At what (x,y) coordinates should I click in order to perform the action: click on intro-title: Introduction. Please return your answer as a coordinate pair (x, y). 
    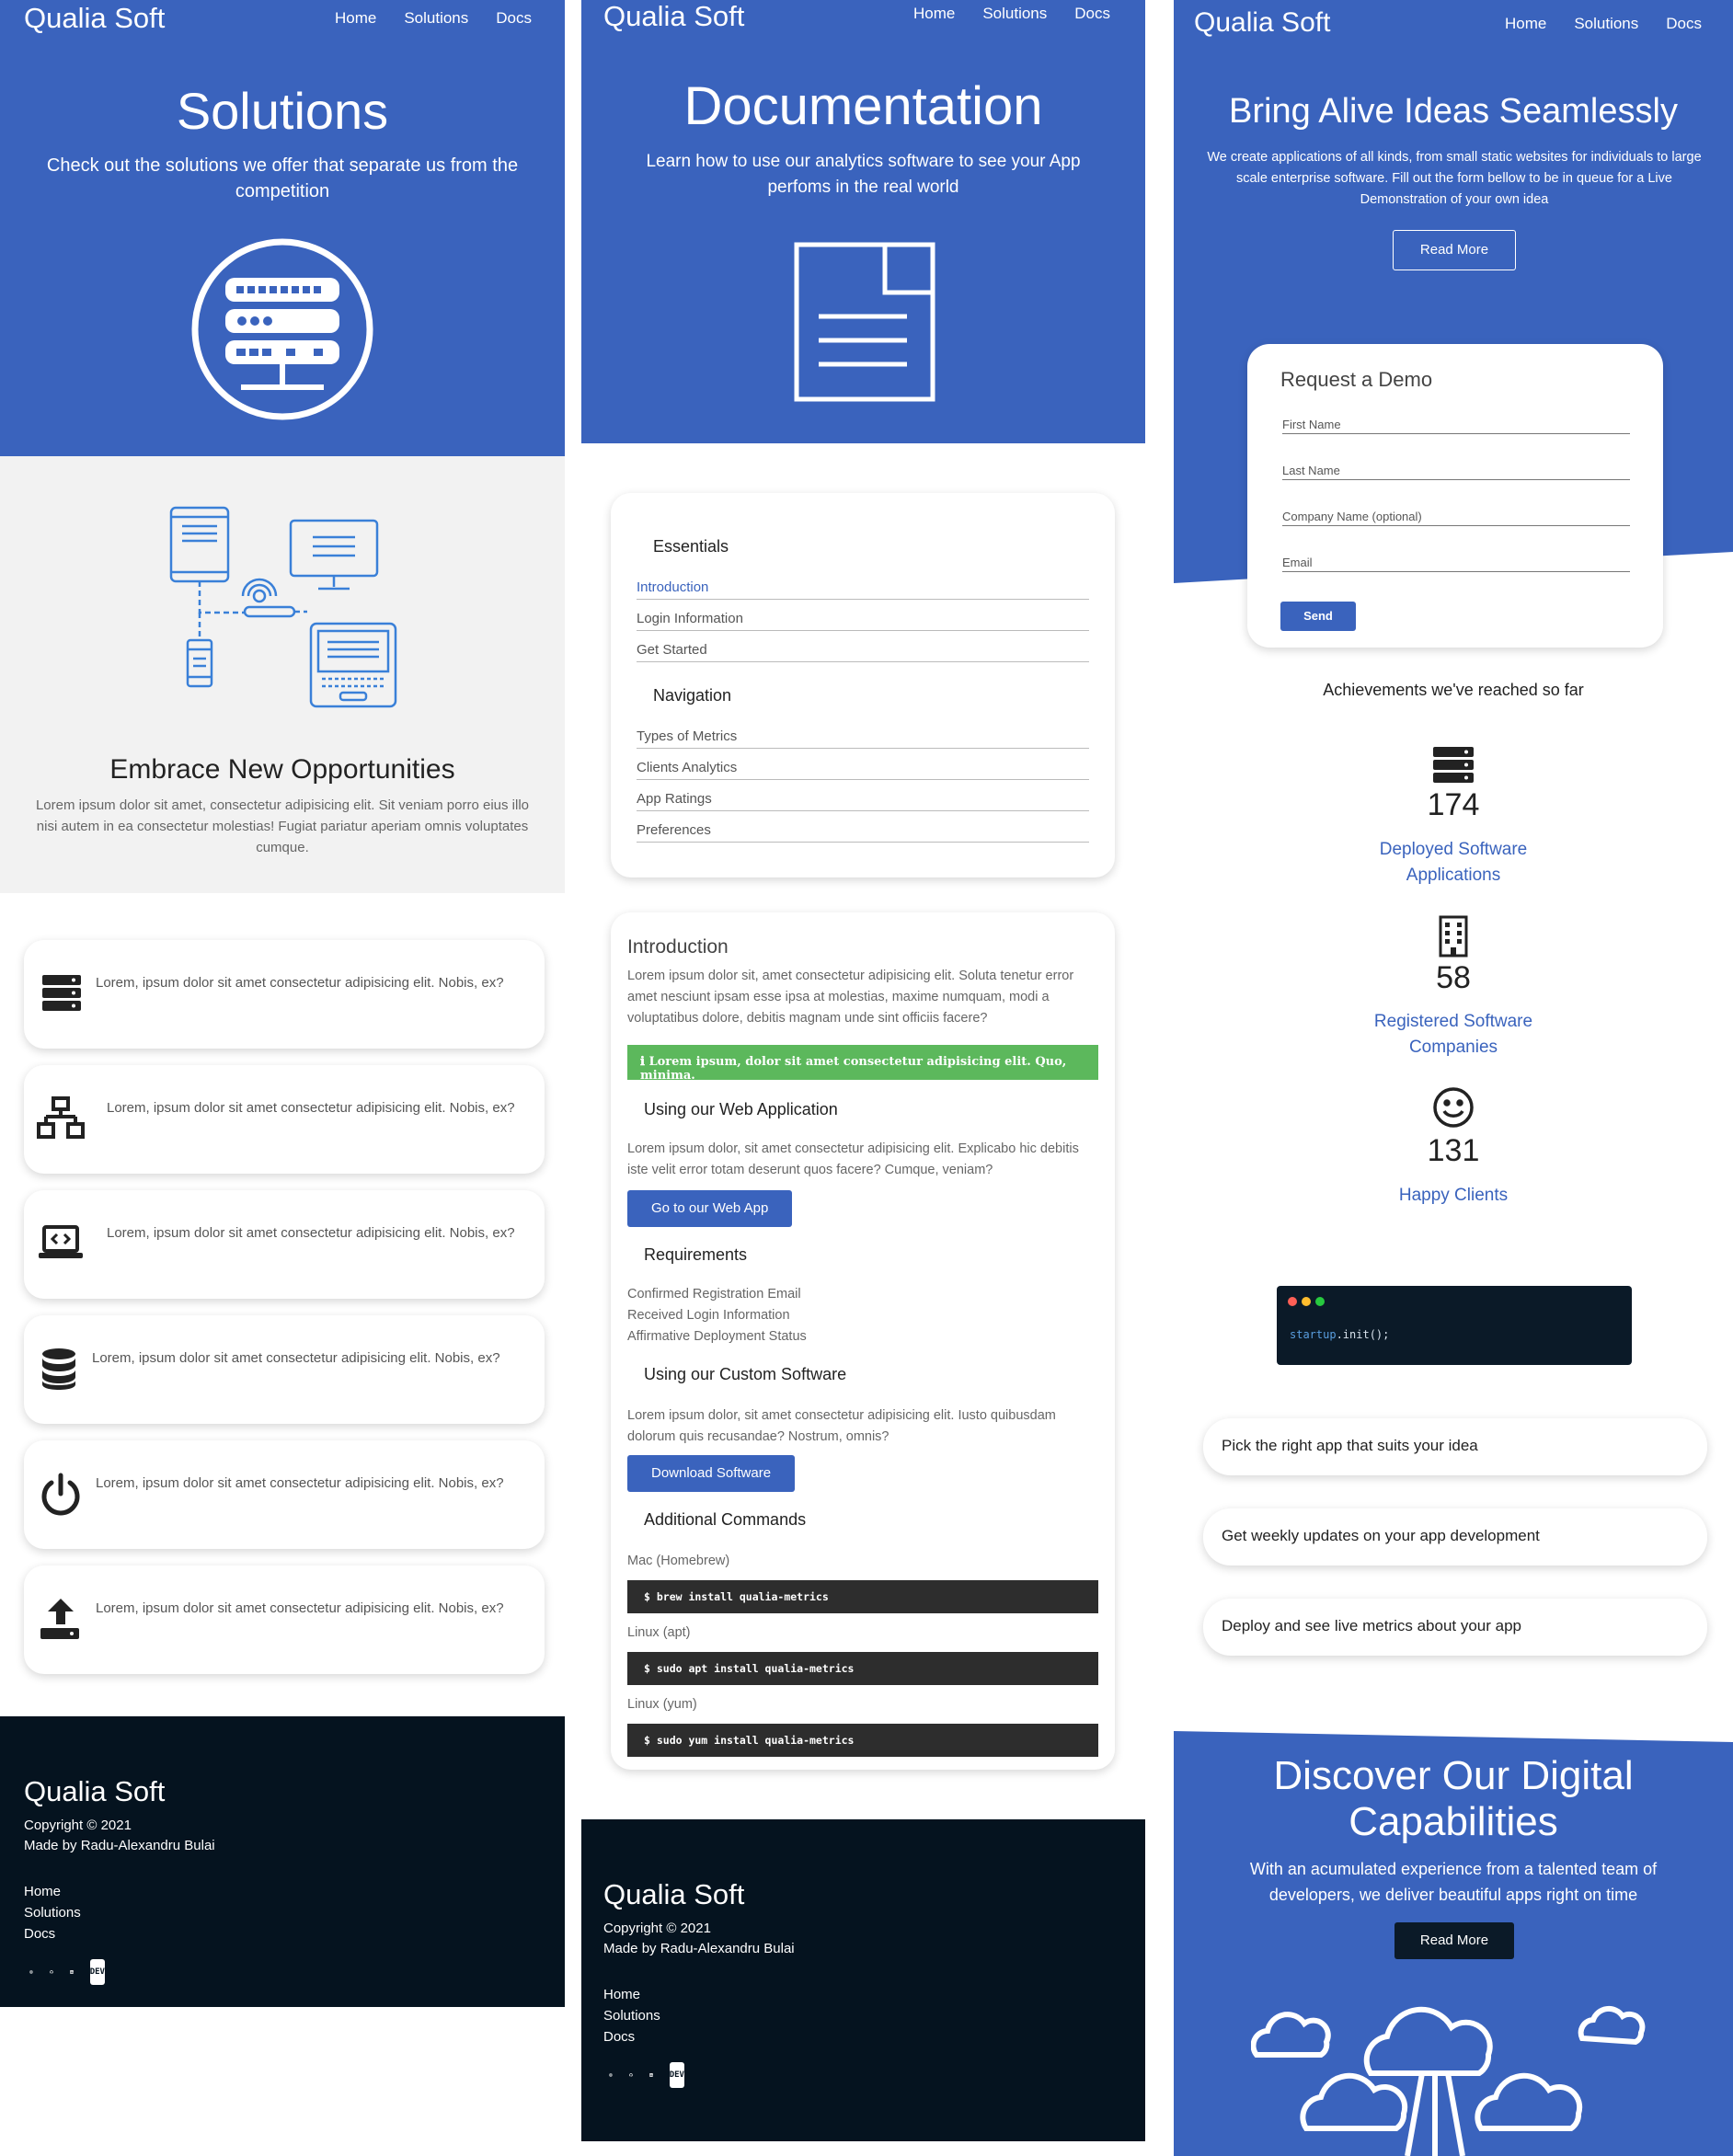
    Looking at the image, I should click on (678, 947).